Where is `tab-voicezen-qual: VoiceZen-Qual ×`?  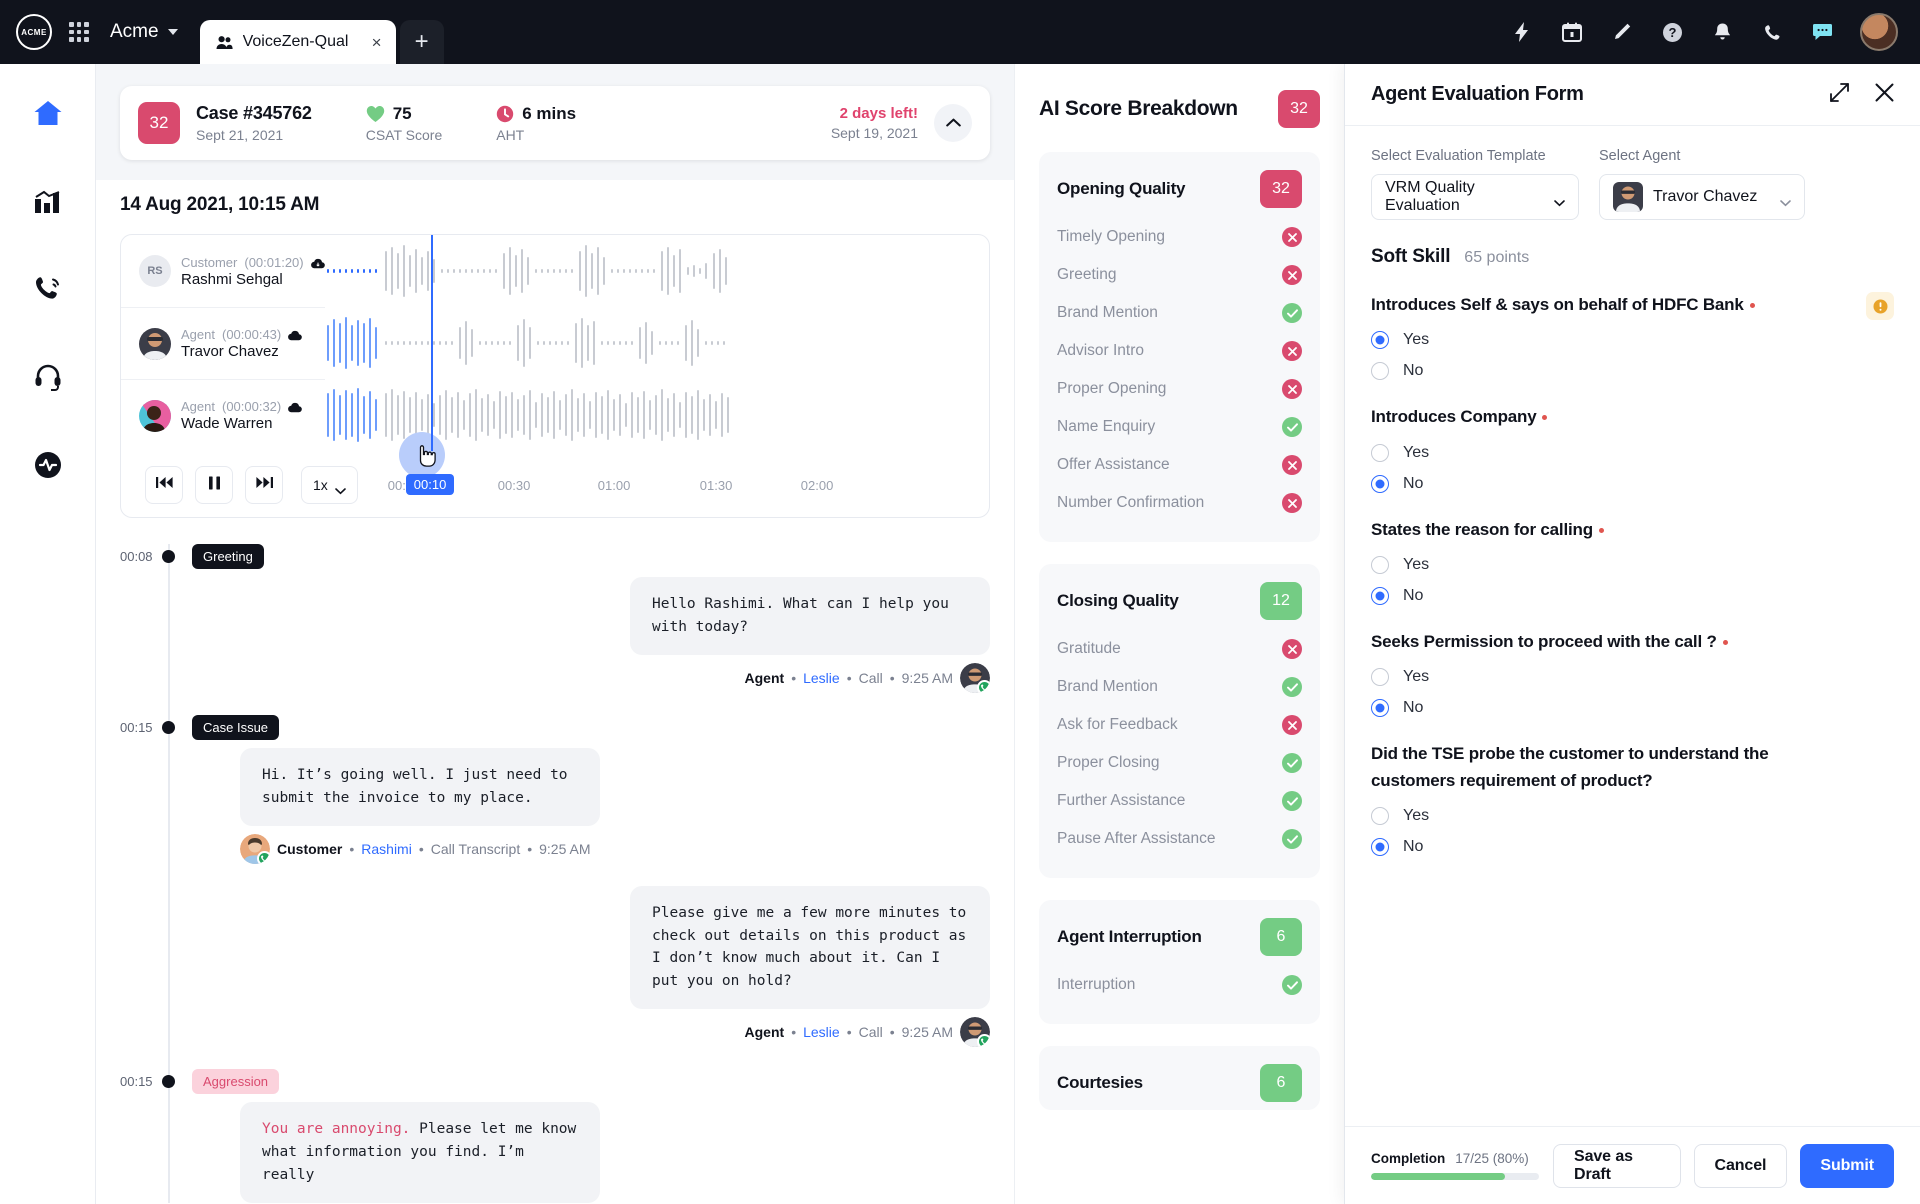 tab-voicezen-qual: VoiceZen-Qual × is located at coordinates (297, 42).